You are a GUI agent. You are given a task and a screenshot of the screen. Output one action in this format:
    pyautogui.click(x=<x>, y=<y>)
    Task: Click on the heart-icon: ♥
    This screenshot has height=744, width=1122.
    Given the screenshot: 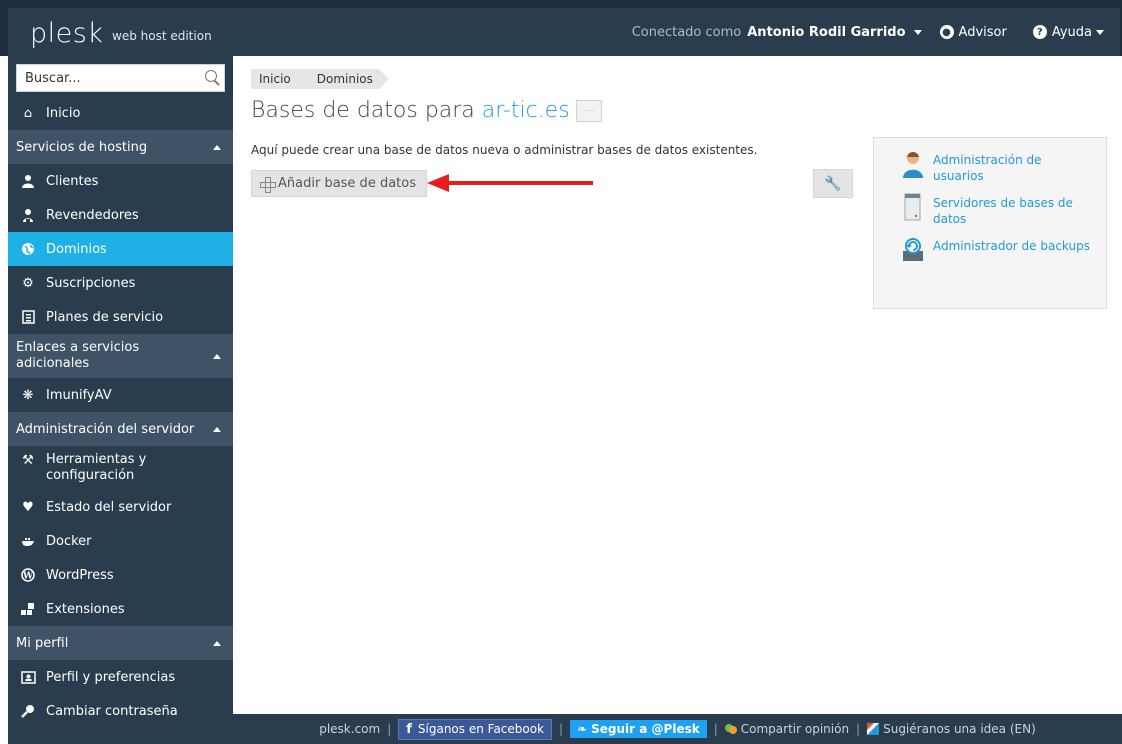 What is the action you would take?
    pyautogui.click(x=28, y=507)
    